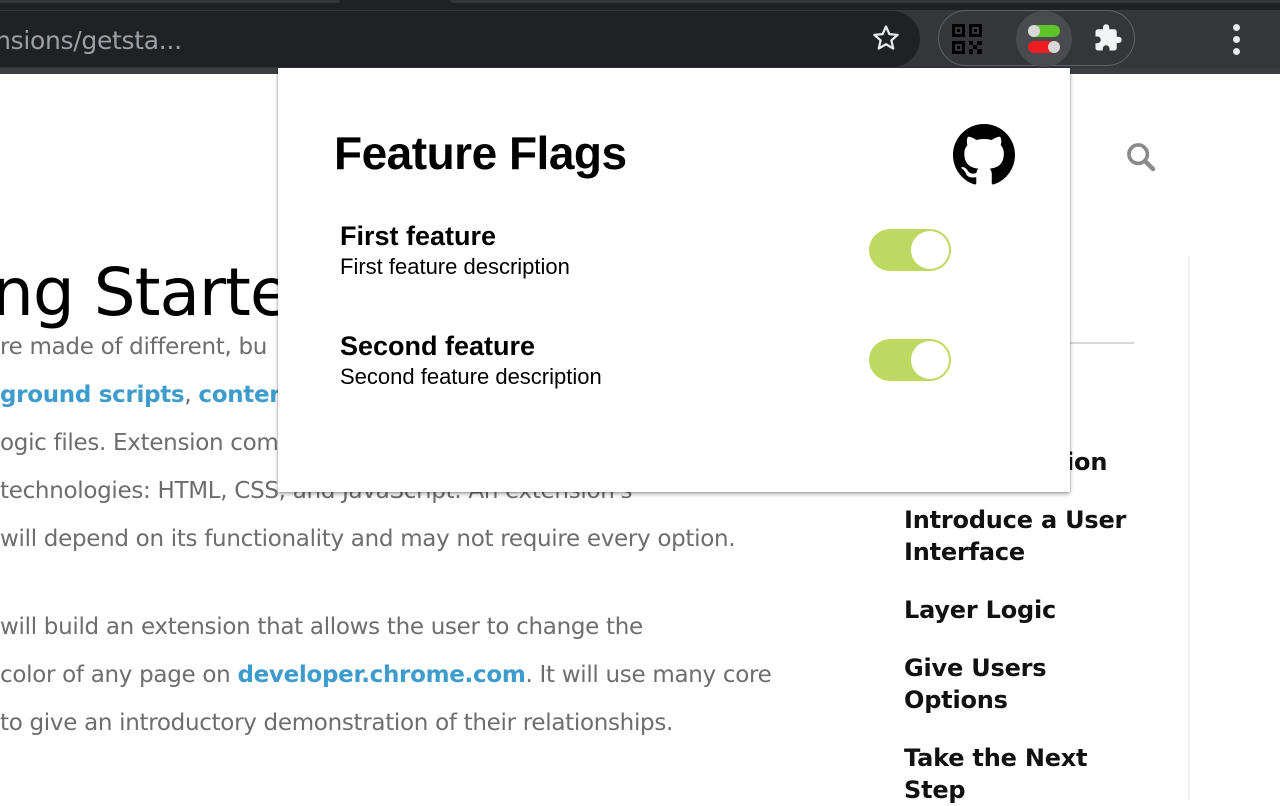 The height and width of the screenshot is (806, 1280). Describe the element at coordinates (1004, 774) in the screenshot. I see `toc-item: Take the Next Step` at that location.